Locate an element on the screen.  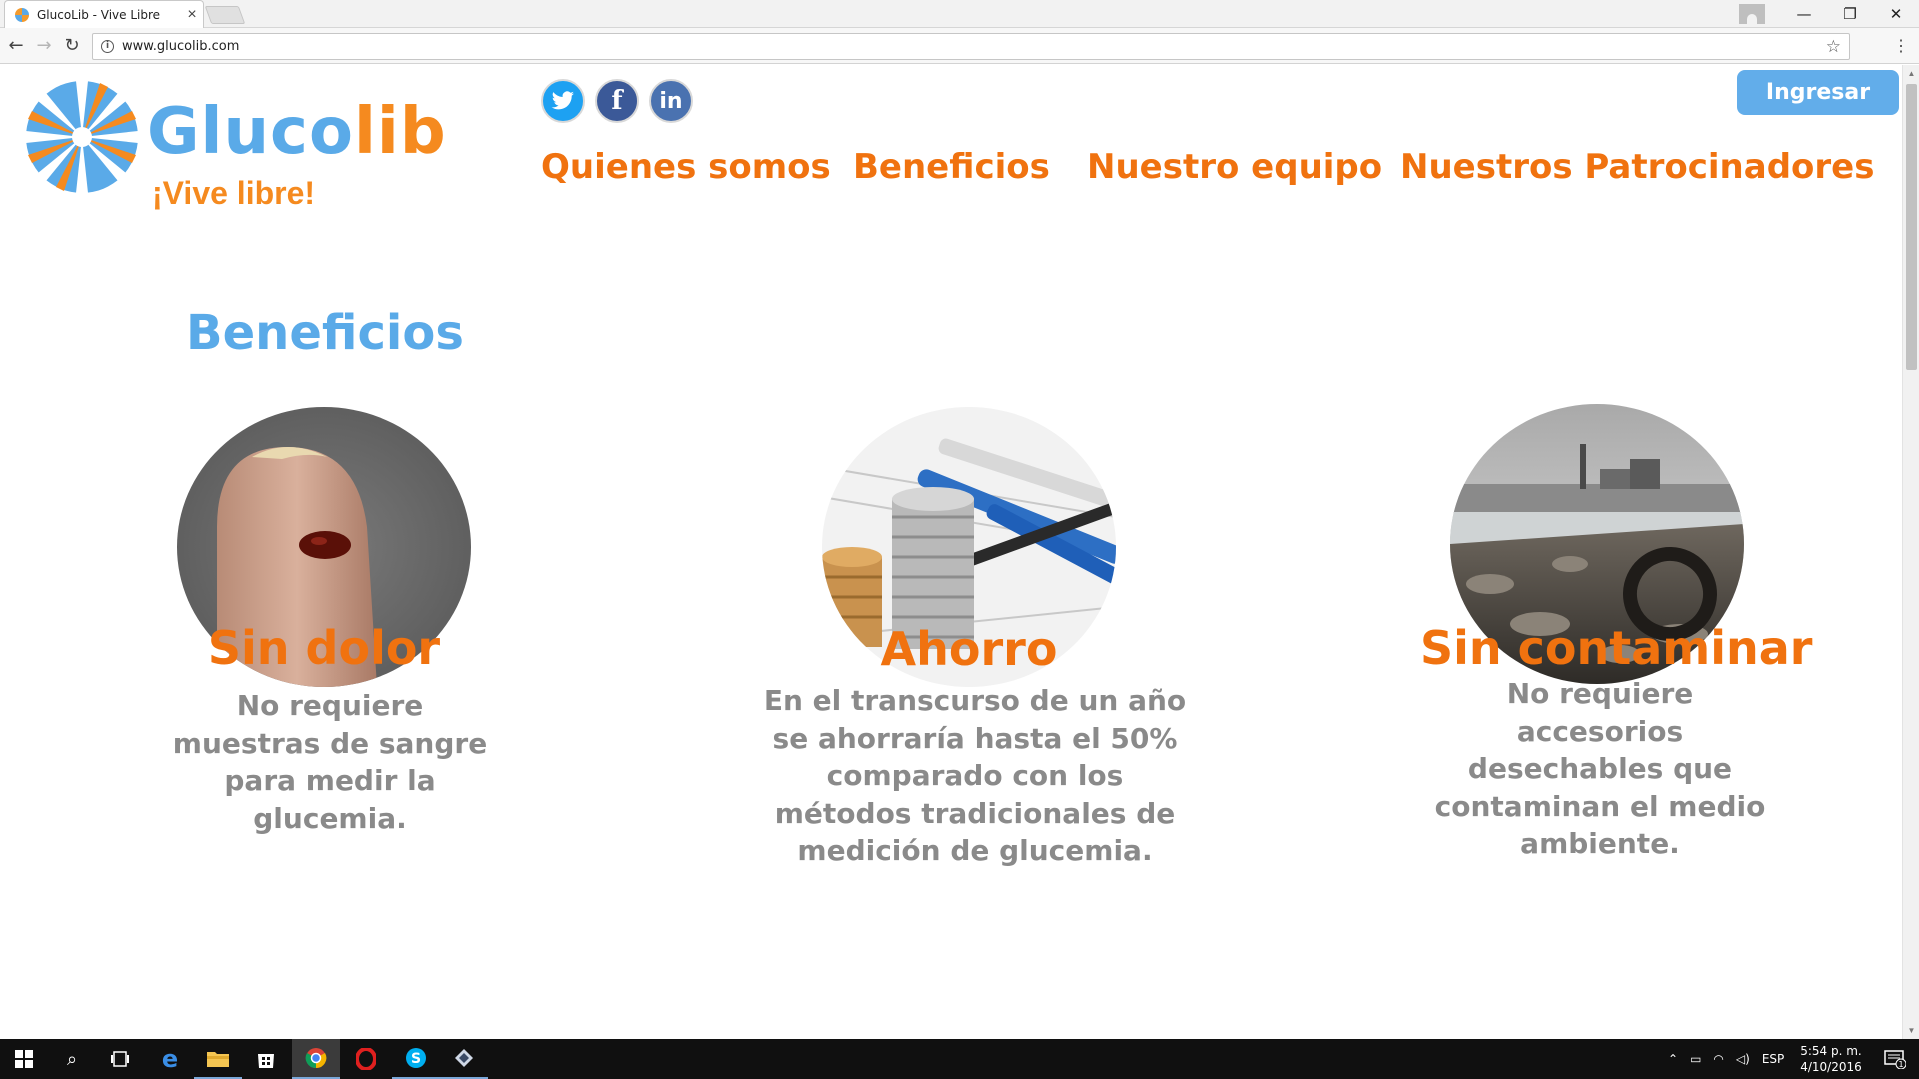
nav-nuestros-patrocinadores: Nuestros Patrocinadores is located at coordinates (1637, 167).